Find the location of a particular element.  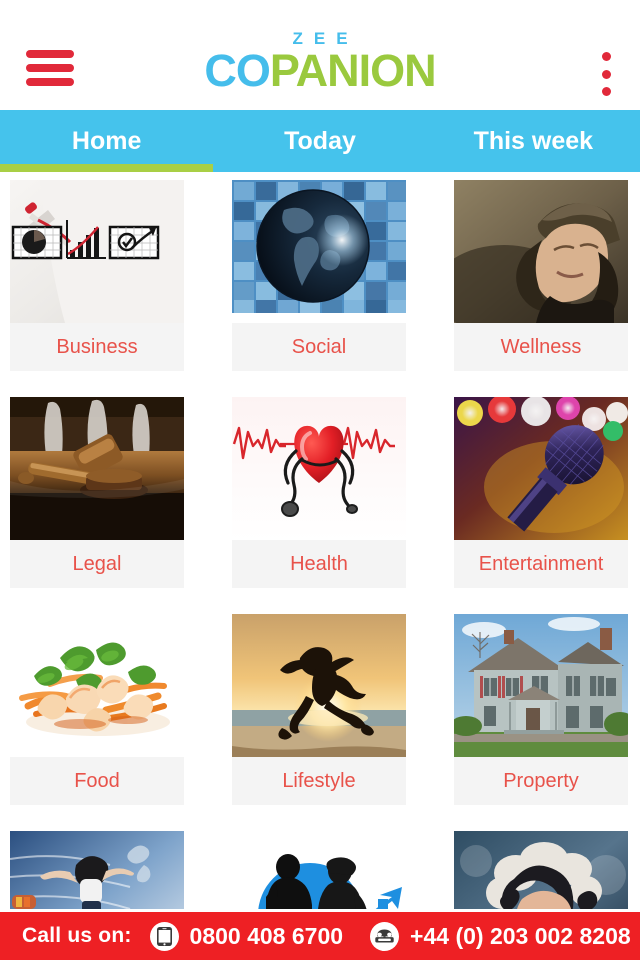

category-card-social: Social is located at coordinates (319, 275).